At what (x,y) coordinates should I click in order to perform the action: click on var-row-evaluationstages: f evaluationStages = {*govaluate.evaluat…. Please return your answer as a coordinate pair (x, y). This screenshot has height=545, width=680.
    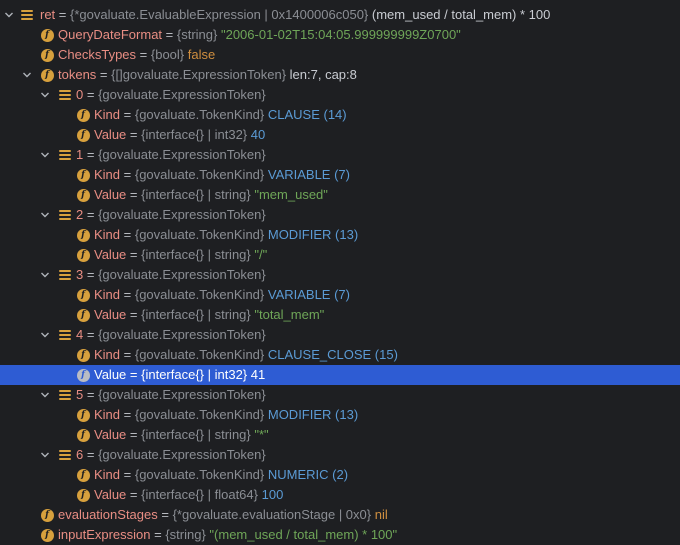
    Looking at the image, I should click on (340, 515).